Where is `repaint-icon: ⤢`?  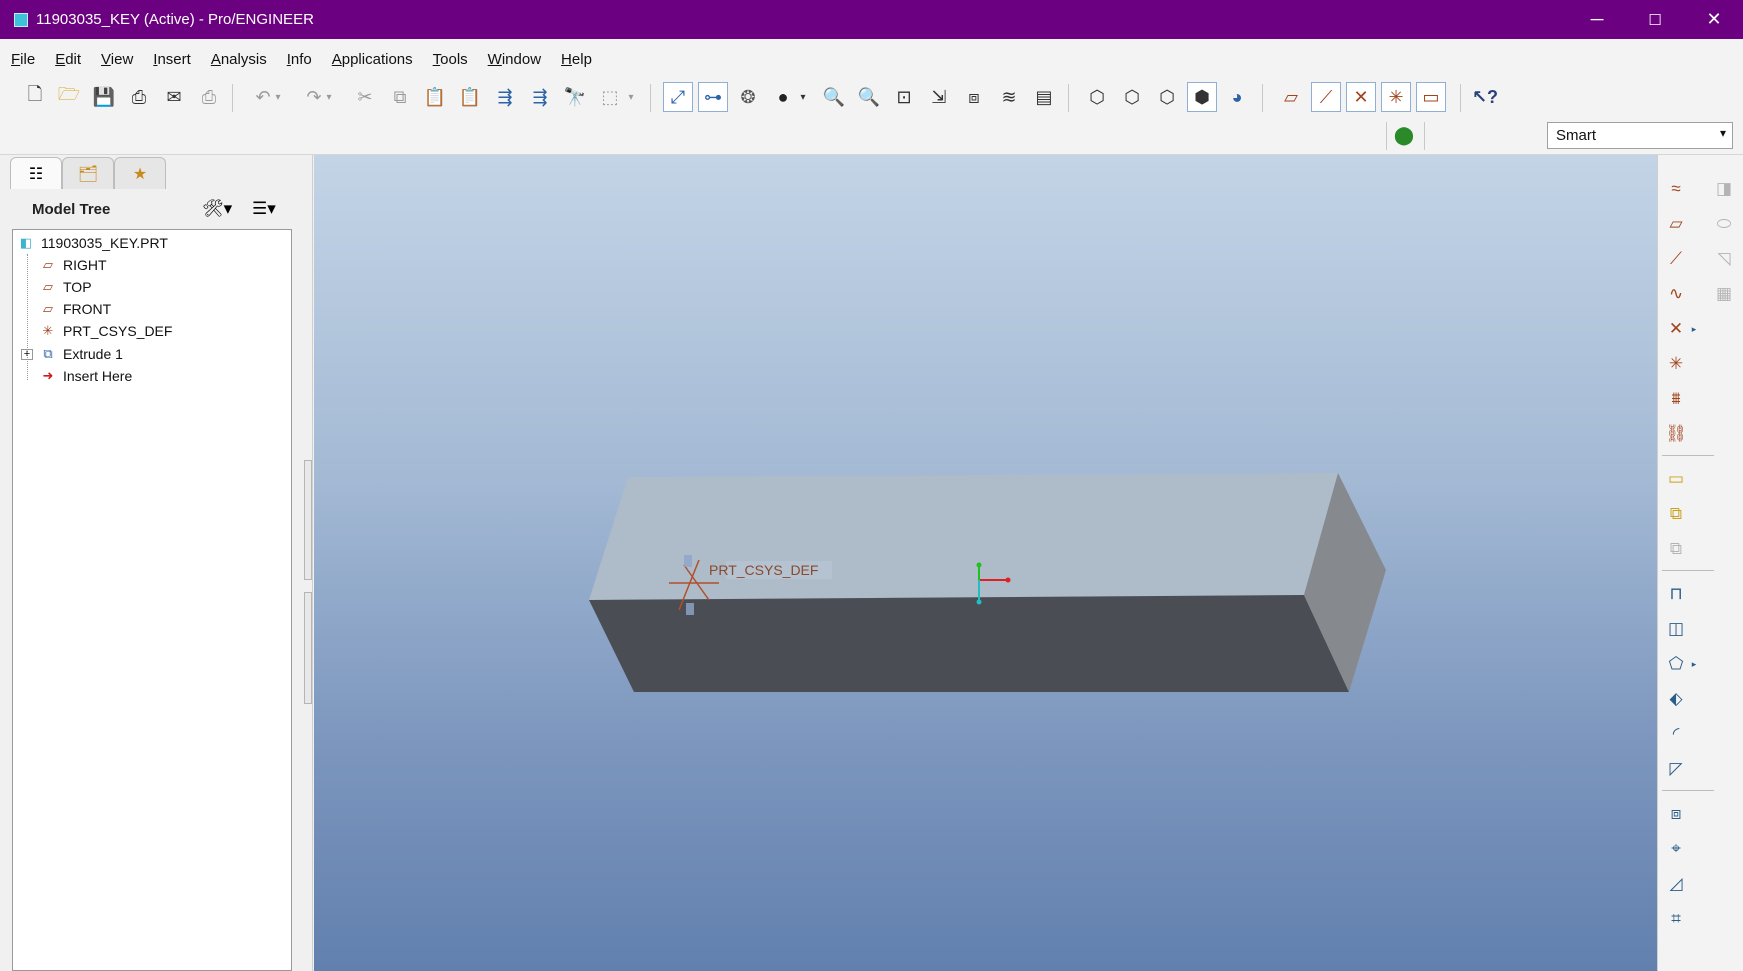 repaint-icon: ⤢ is located at coordinates (678, 97).